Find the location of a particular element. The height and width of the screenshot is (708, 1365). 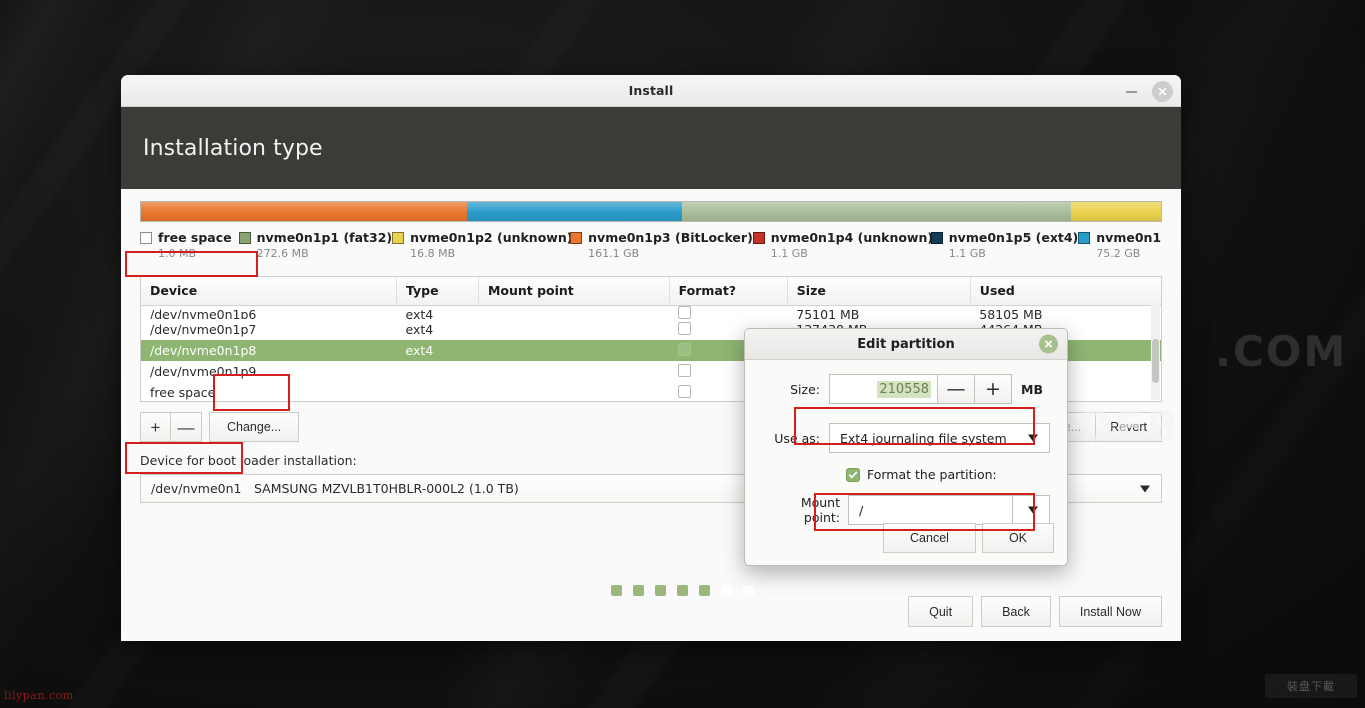

table-scrollbar-thumb is located at coordinates (1155, 361).